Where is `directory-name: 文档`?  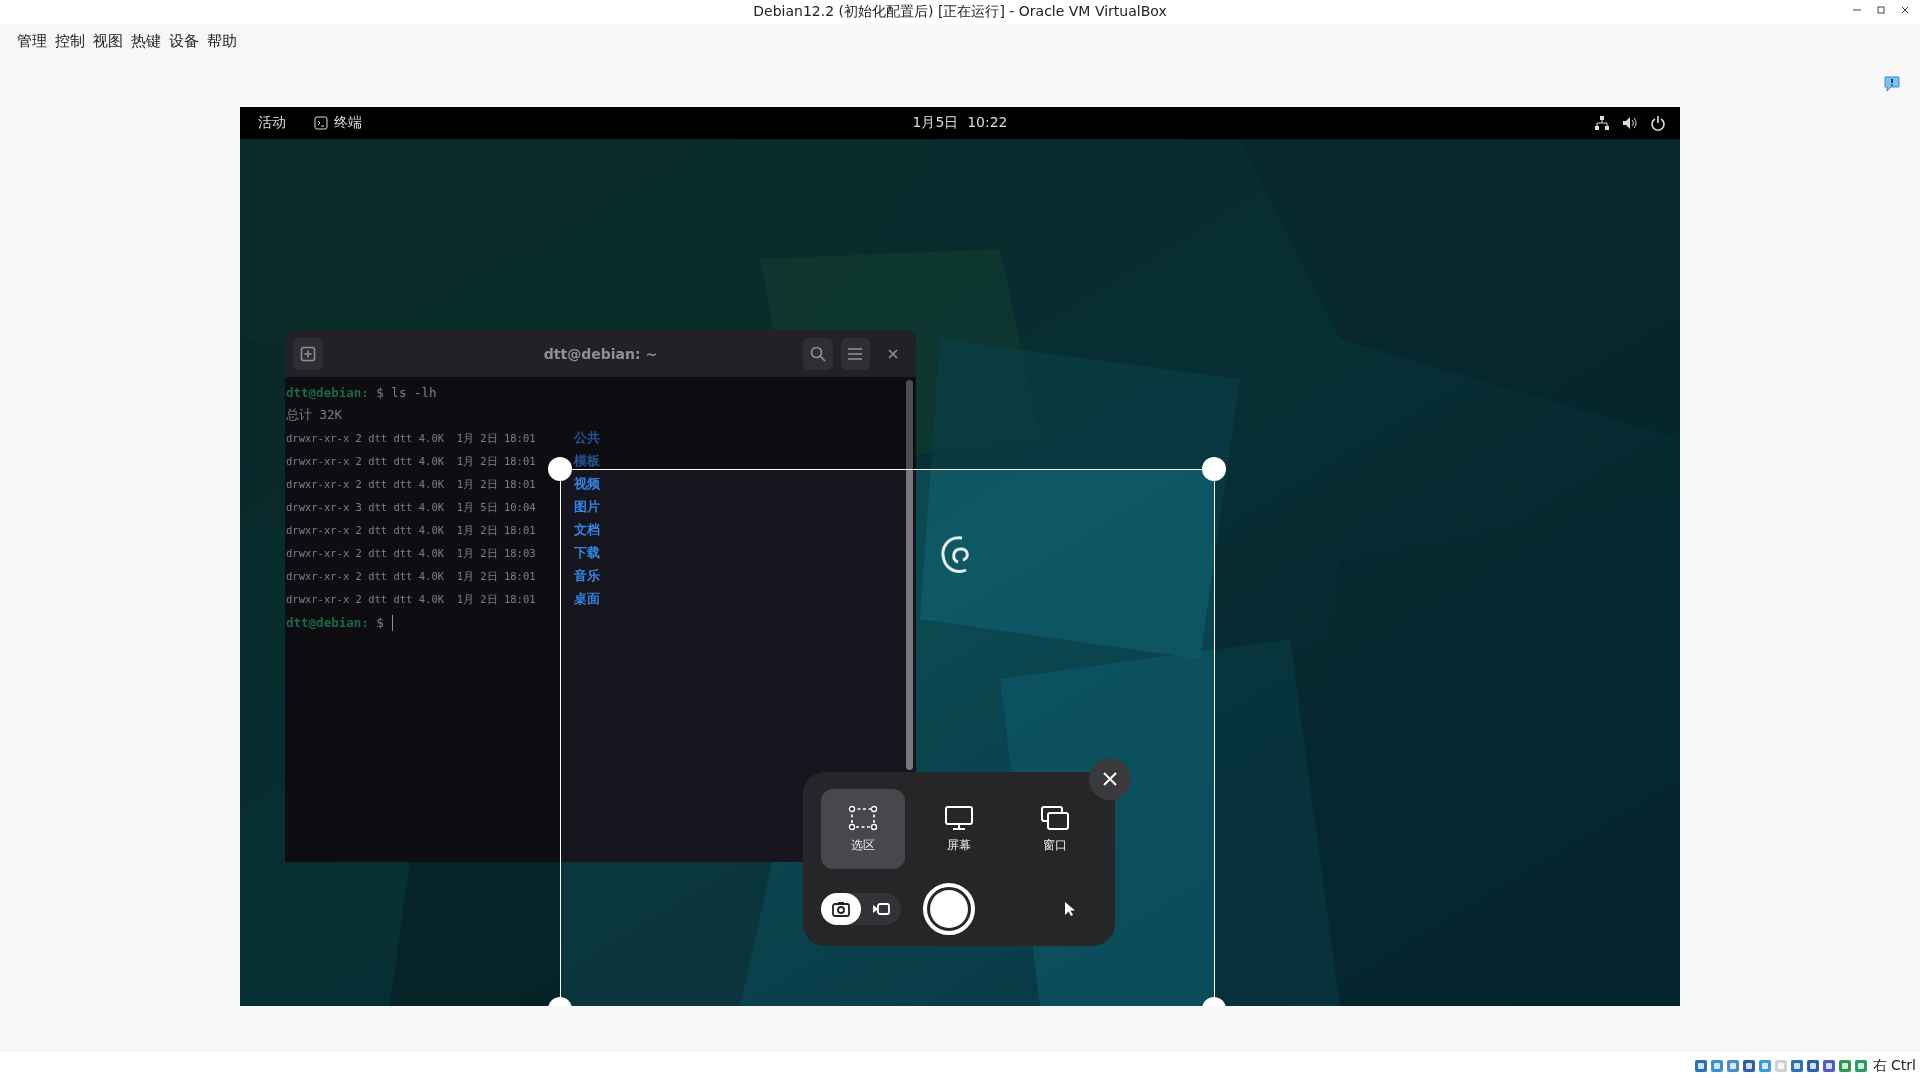
directory-name: 文档 is located at coordinates (586, 530).